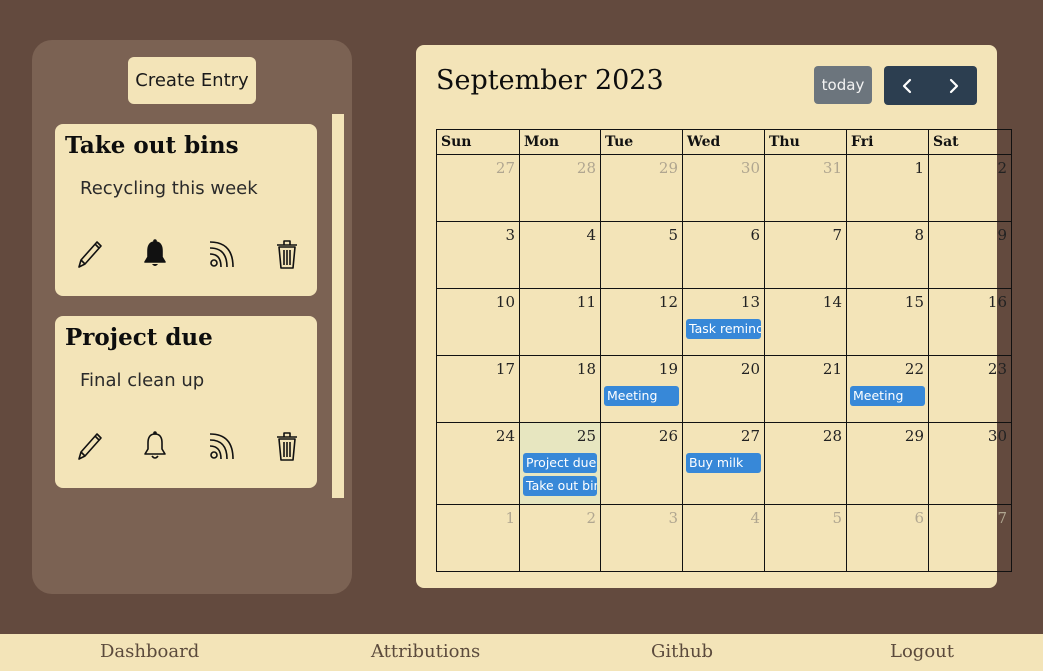 The height and width of the screenshot is (671, 1043). I want to click on weekday-header: Mon, so click(560, 142).